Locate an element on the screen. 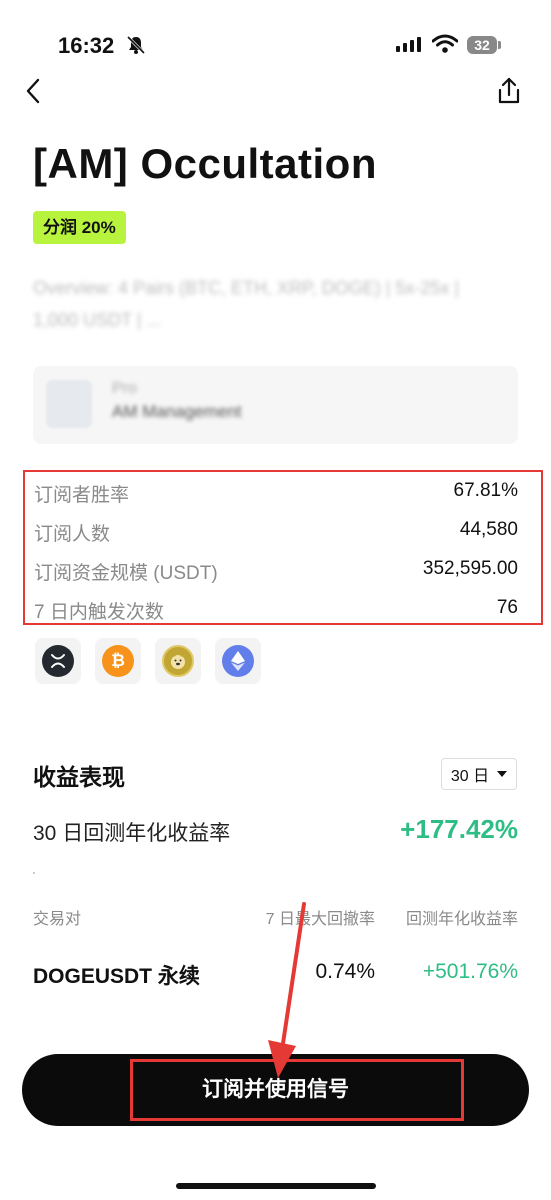 This screenshot has width=551, height=1200. stat-label: 订阅人数 is located at coordinates (72, 534).